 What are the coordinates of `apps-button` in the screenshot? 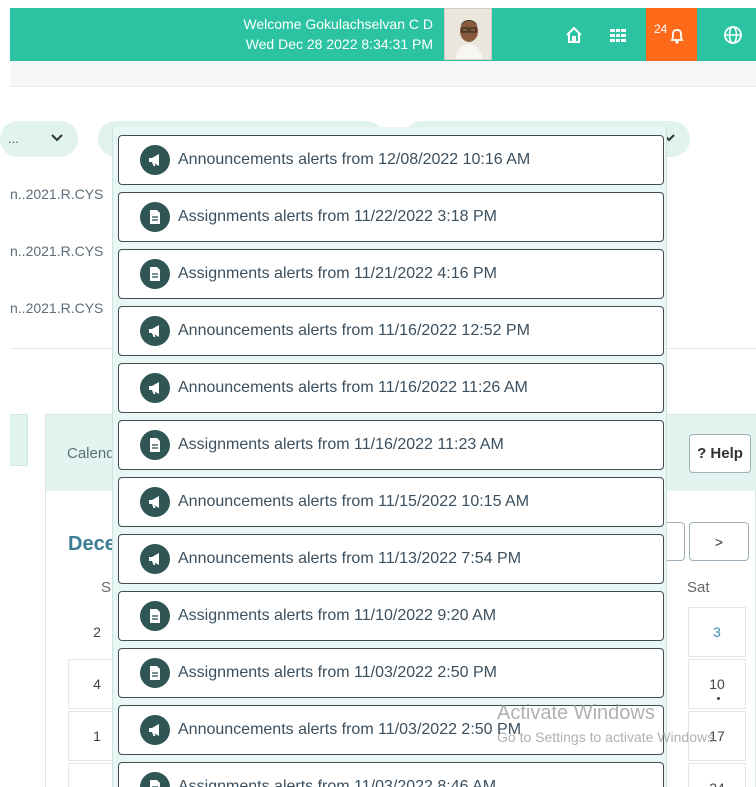 It's located at (618, 34).